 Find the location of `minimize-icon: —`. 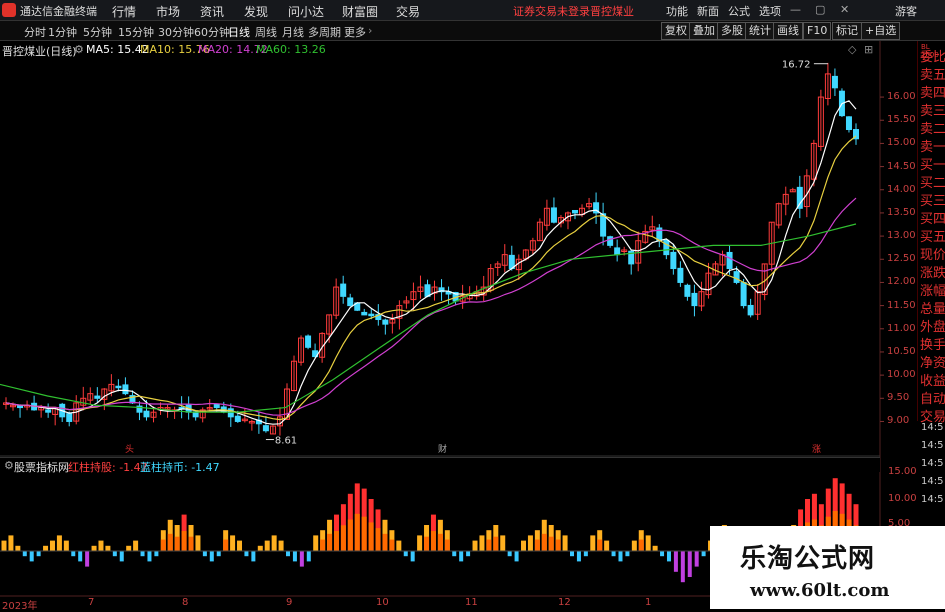

minimize-icon: — is located at coordinates (795, 9).